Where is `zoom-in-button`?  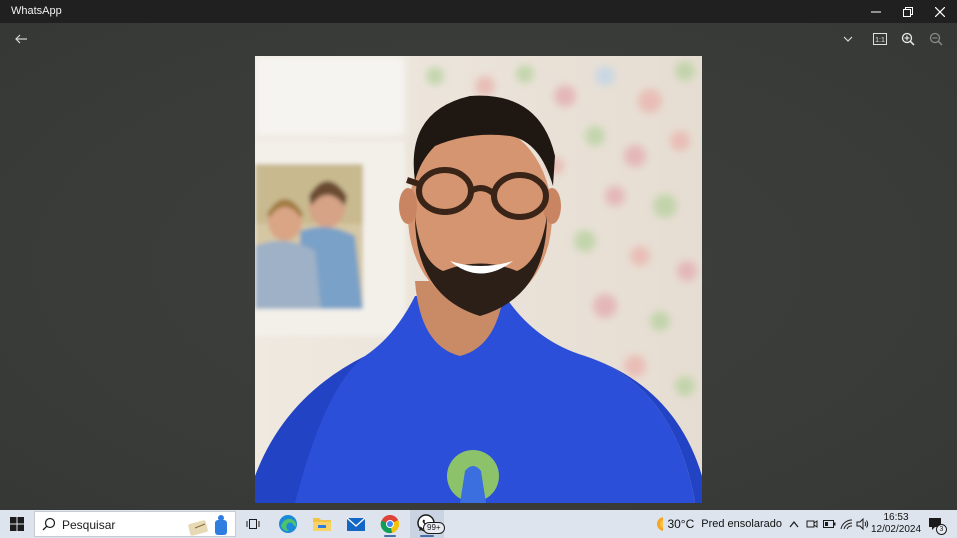 zoom-in-button is located at coordinates (908, 39).